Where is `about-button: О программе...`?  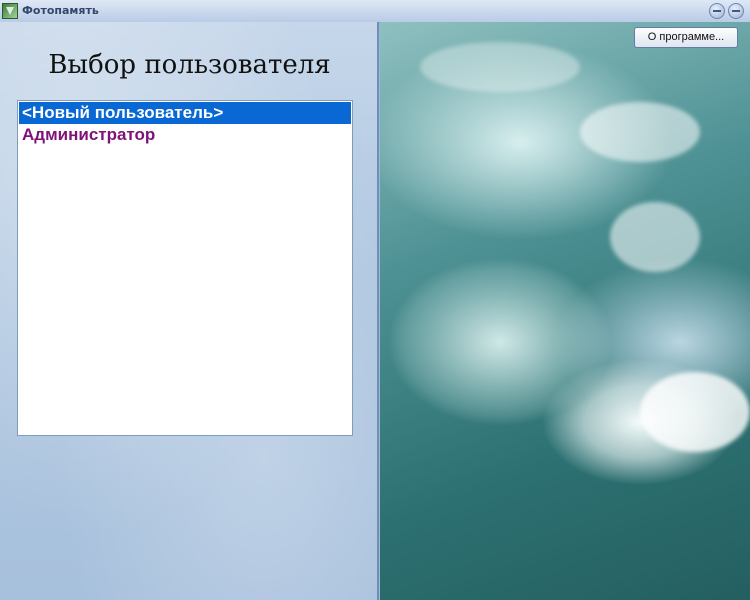
about-button: О программе... is located at coordinates (686, 37).